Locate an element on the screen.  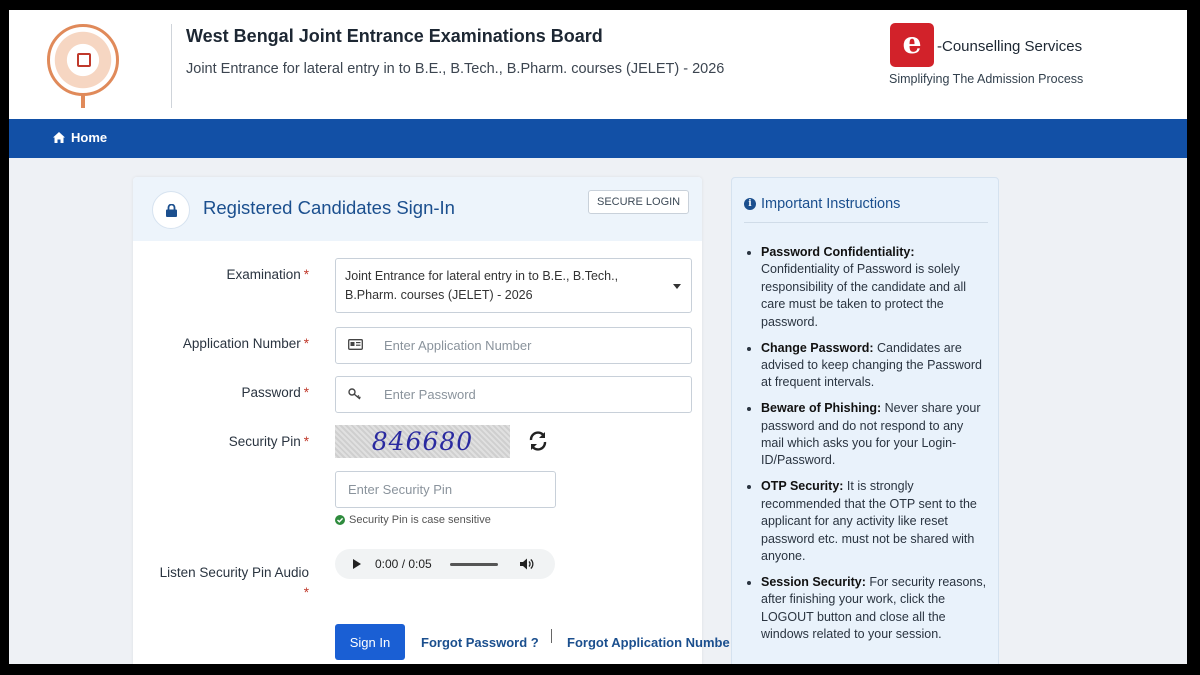
captcha-image: 846680 is located at coordinates (422, 441).